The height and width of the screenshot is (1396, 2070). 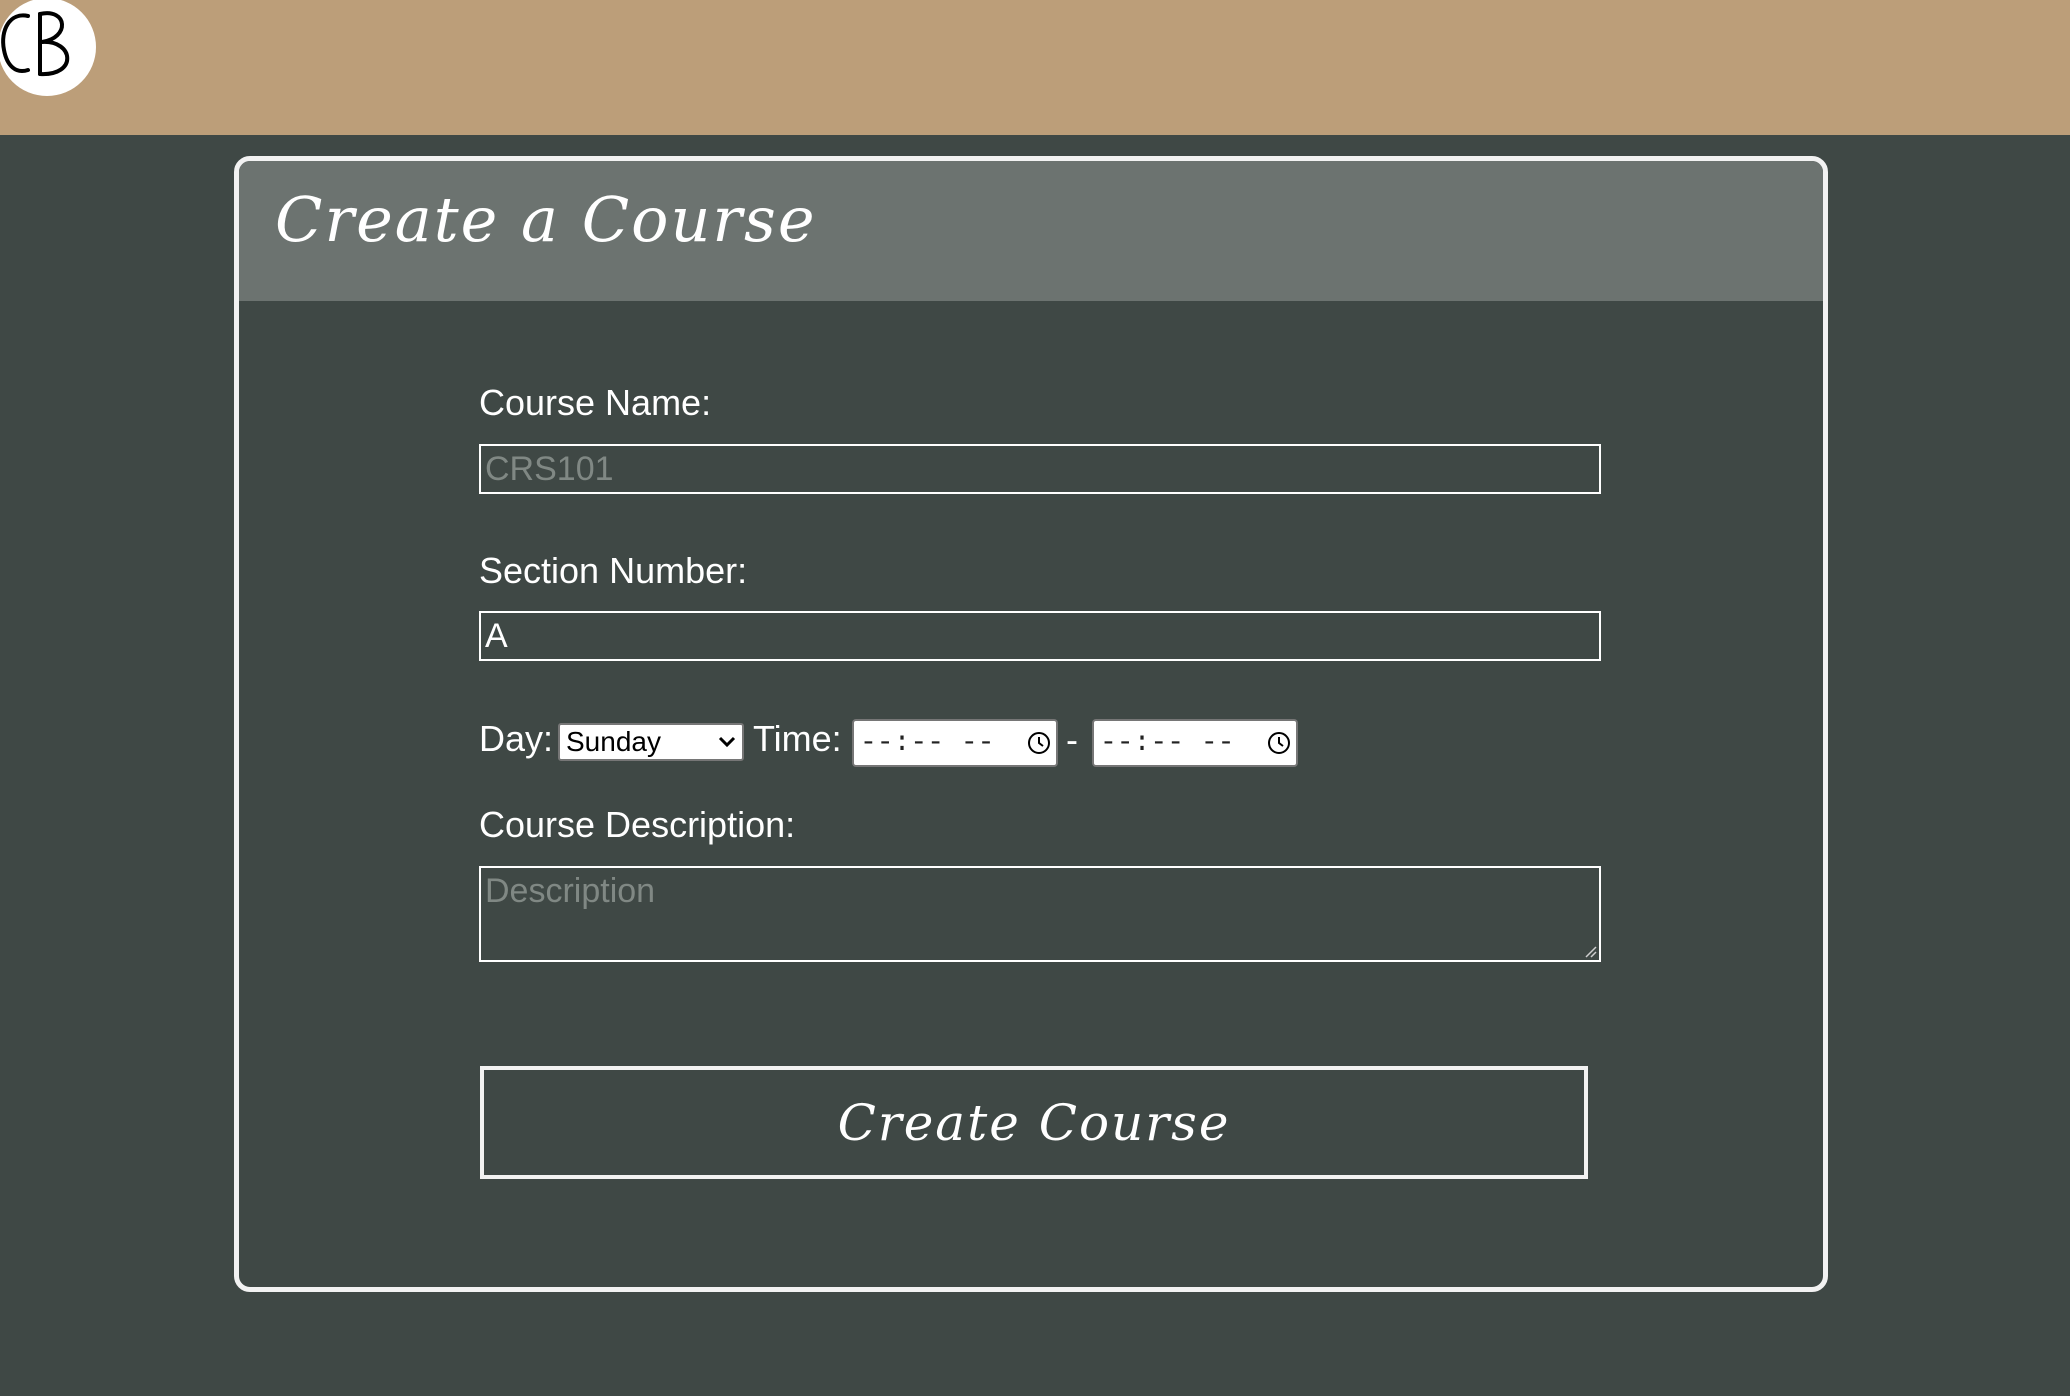 I want to click on card-header: Create a Course, so click(x=1031, y=231).